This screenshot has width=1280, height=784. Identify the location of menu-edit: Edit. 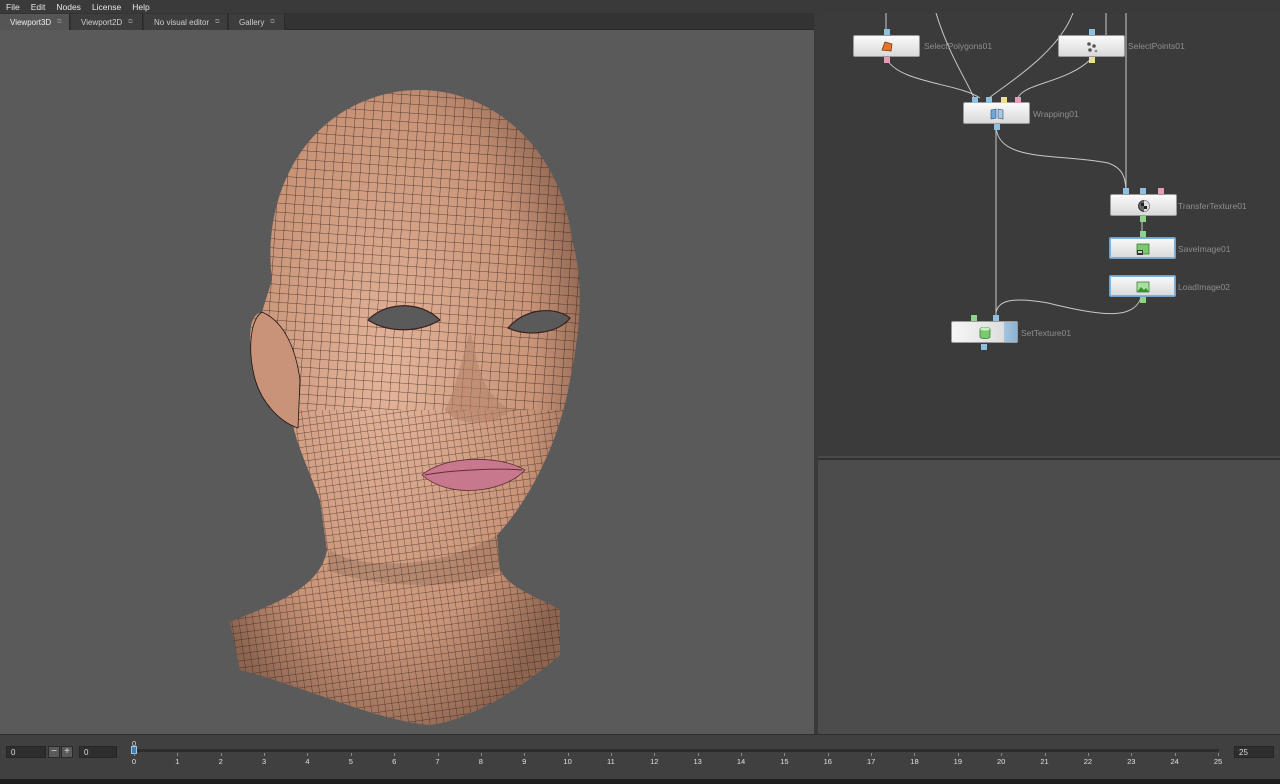
(38, 7).